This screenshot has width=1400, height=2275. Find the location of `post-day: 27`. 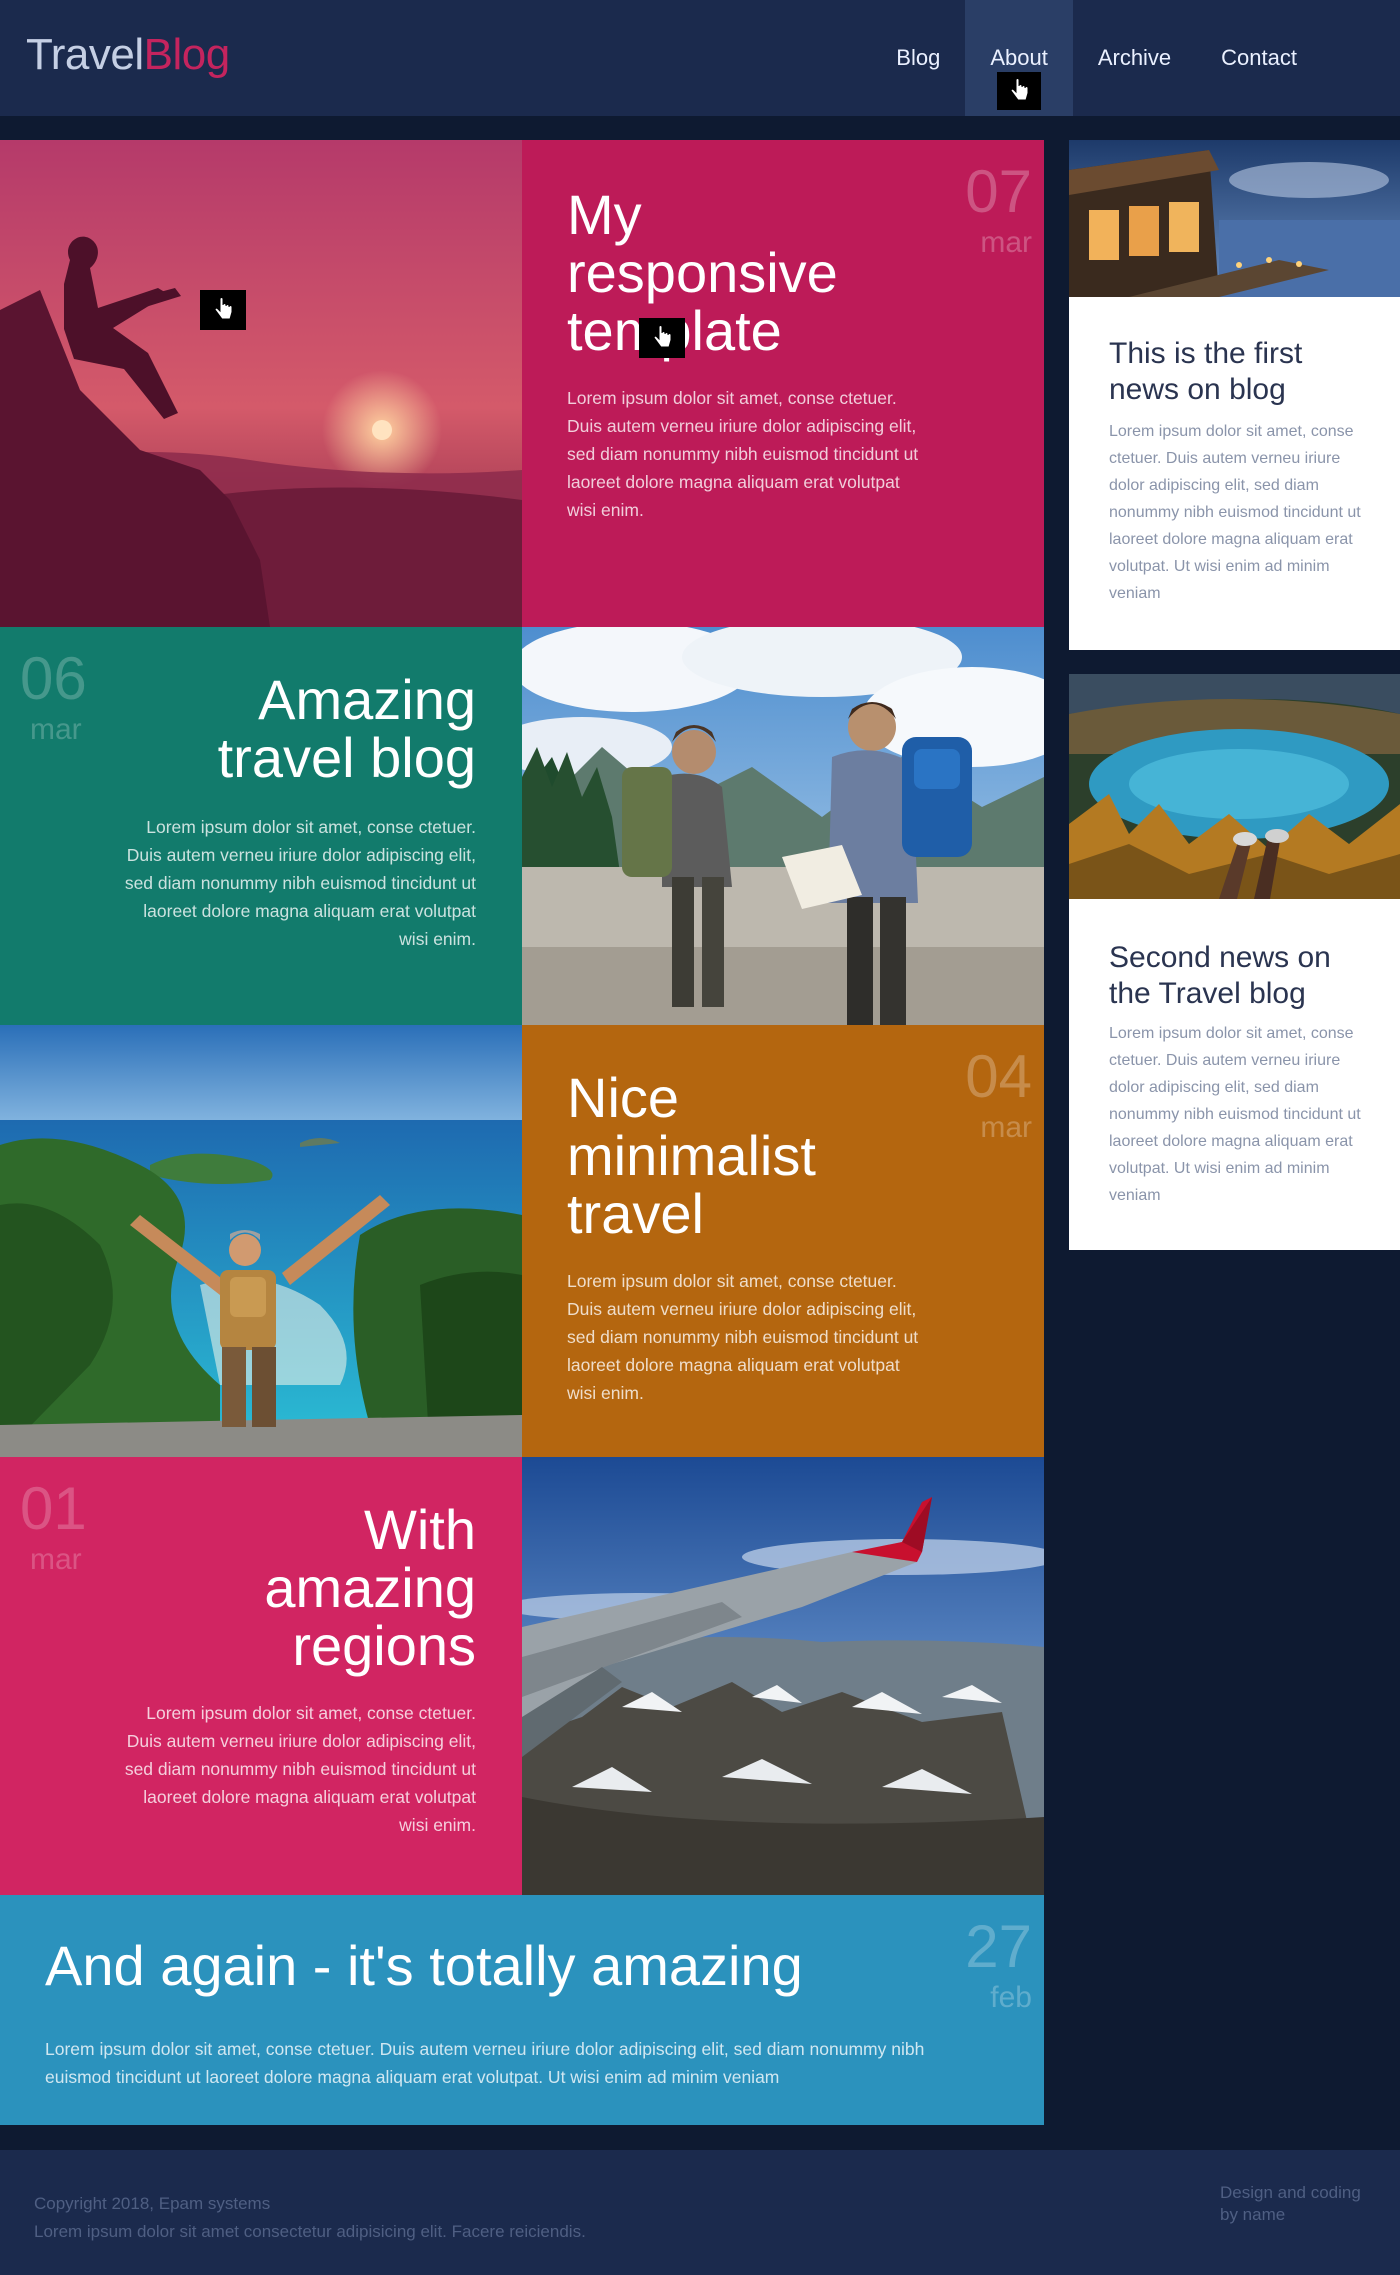

post-day: 27 is located at coordinates (998, 1946).